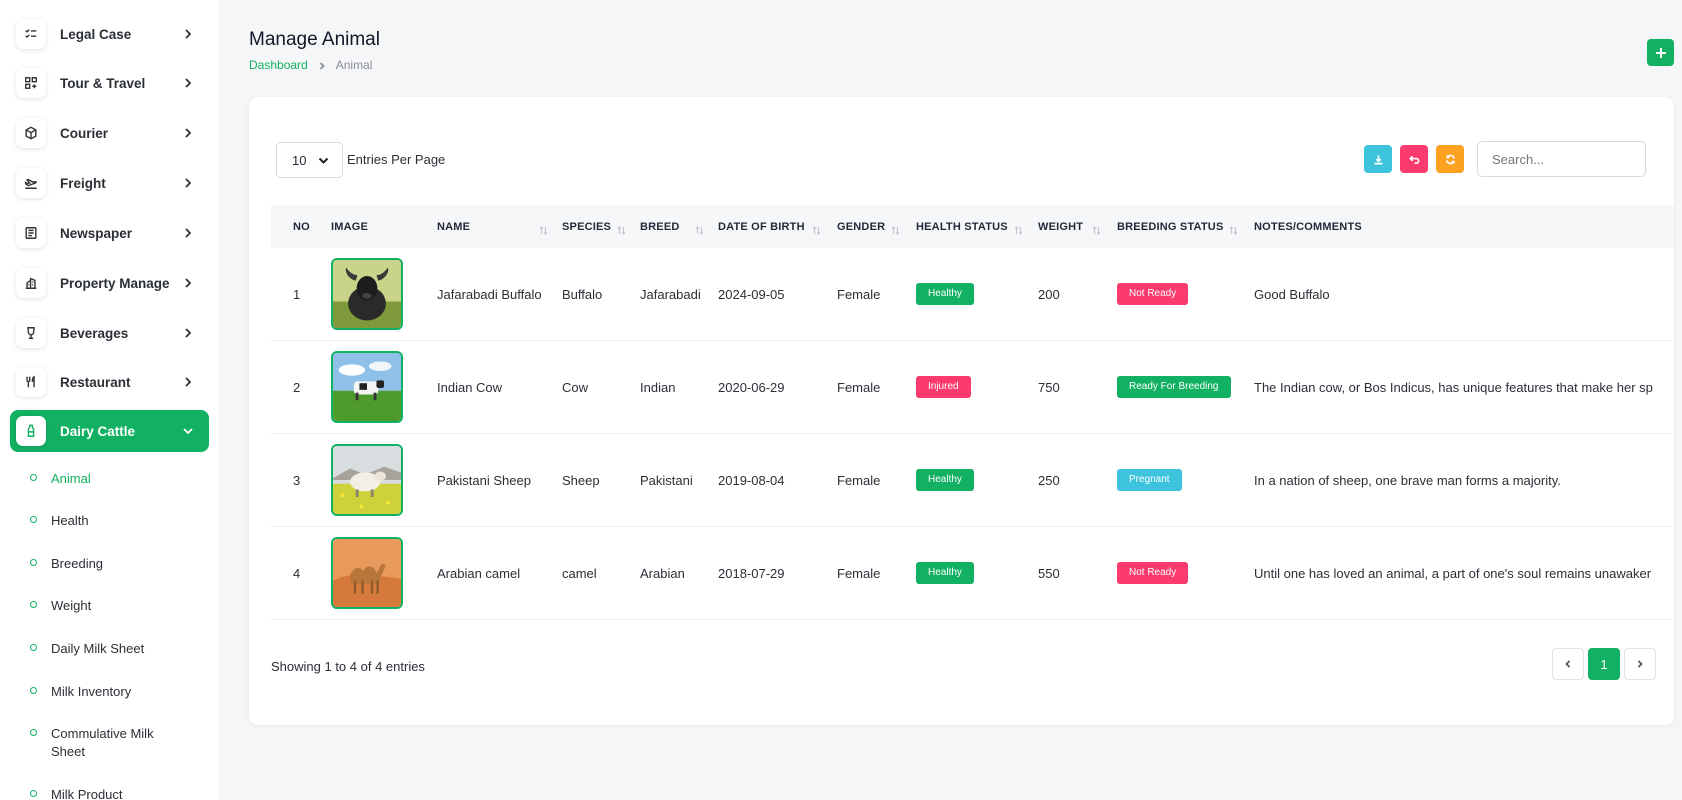 This screenshot has width=1682, height=800. What do you see at coordinates (1174, 387) in the screenshot?
I see `breeding-status-badge: Ready For Breeding` at bounding box center [1174, 387].